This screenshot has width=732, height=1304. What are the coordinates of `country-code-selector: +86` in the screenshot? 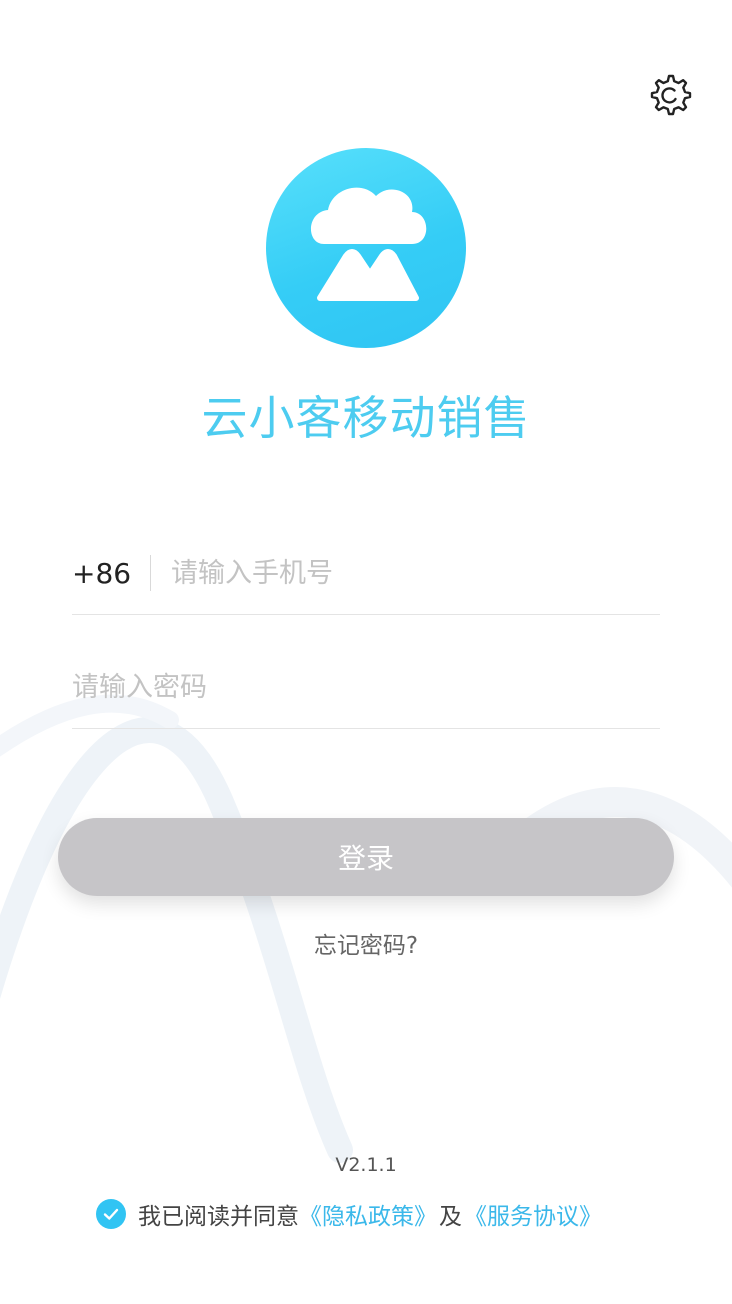 It's located at (111, 573).